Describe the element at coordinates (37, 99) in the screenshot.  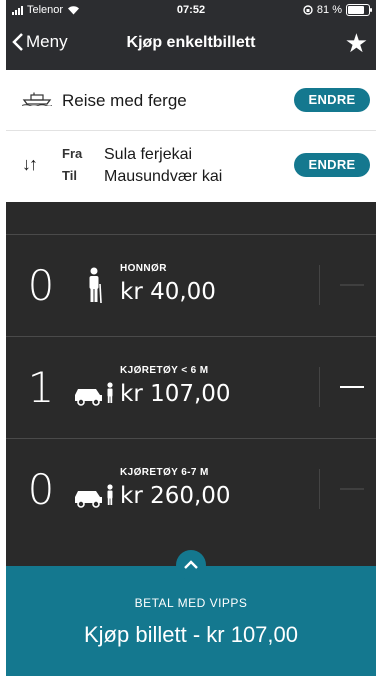
I see `ferry-icon` at that location.